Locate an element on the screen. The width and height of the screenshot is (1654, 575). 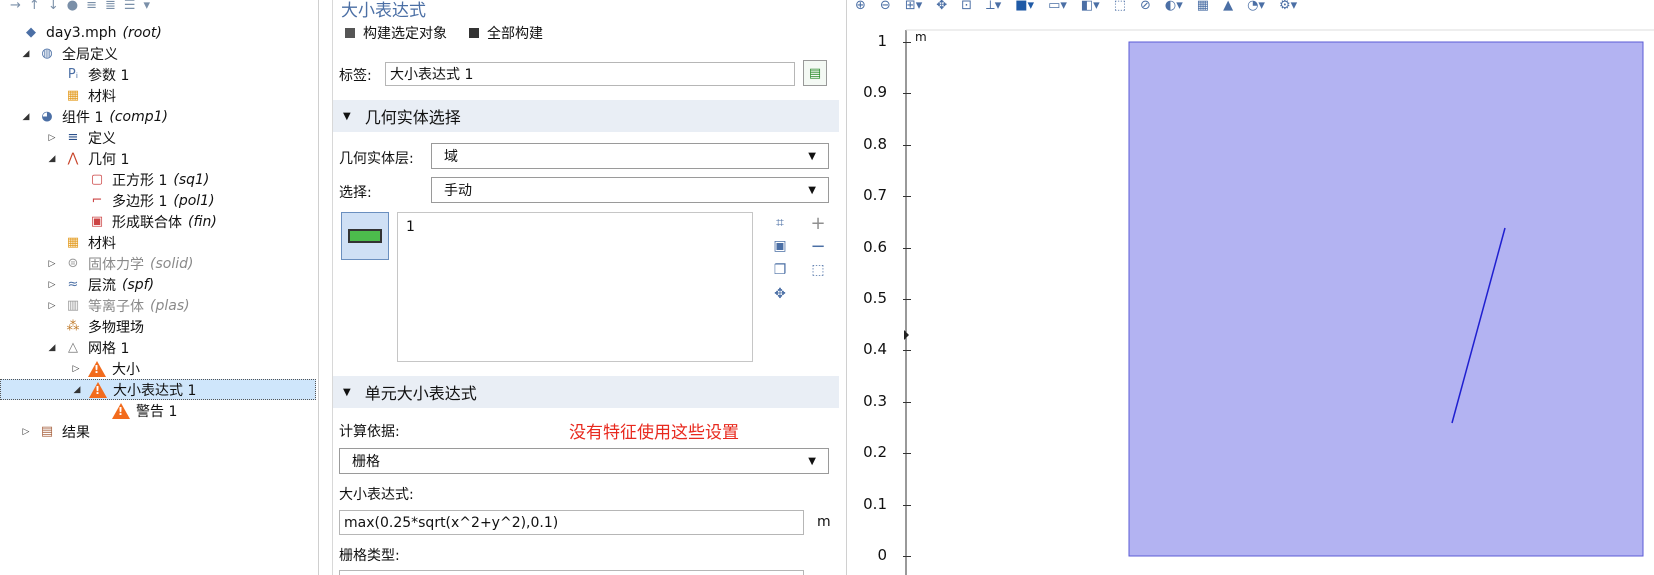
list-item: 1 is located at coordinates (575, 227).